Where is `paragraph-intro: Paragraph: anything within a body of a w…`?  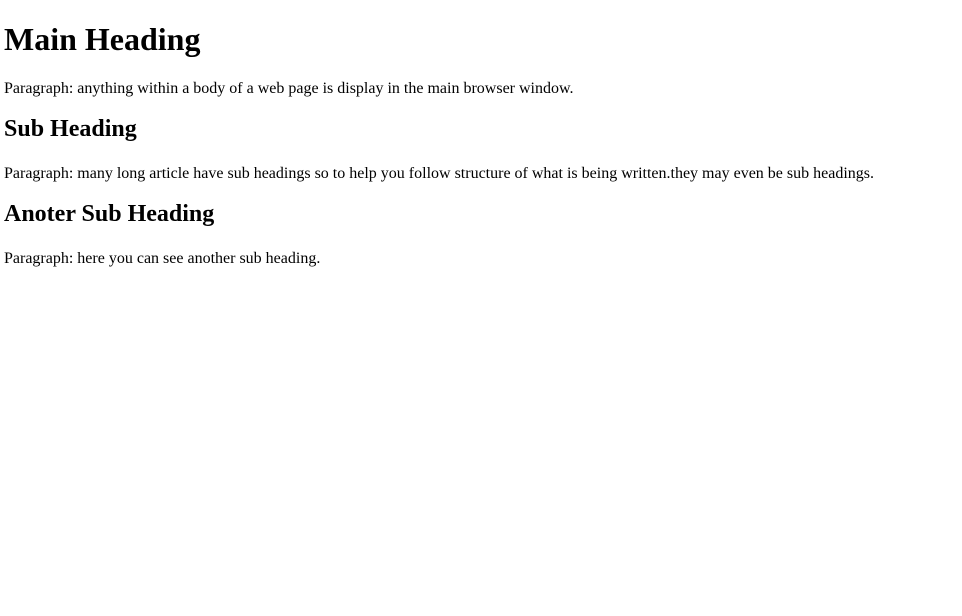
paragraph-intro: Paragraph: anything within a body of a w… is located at coordinates (289, 88).